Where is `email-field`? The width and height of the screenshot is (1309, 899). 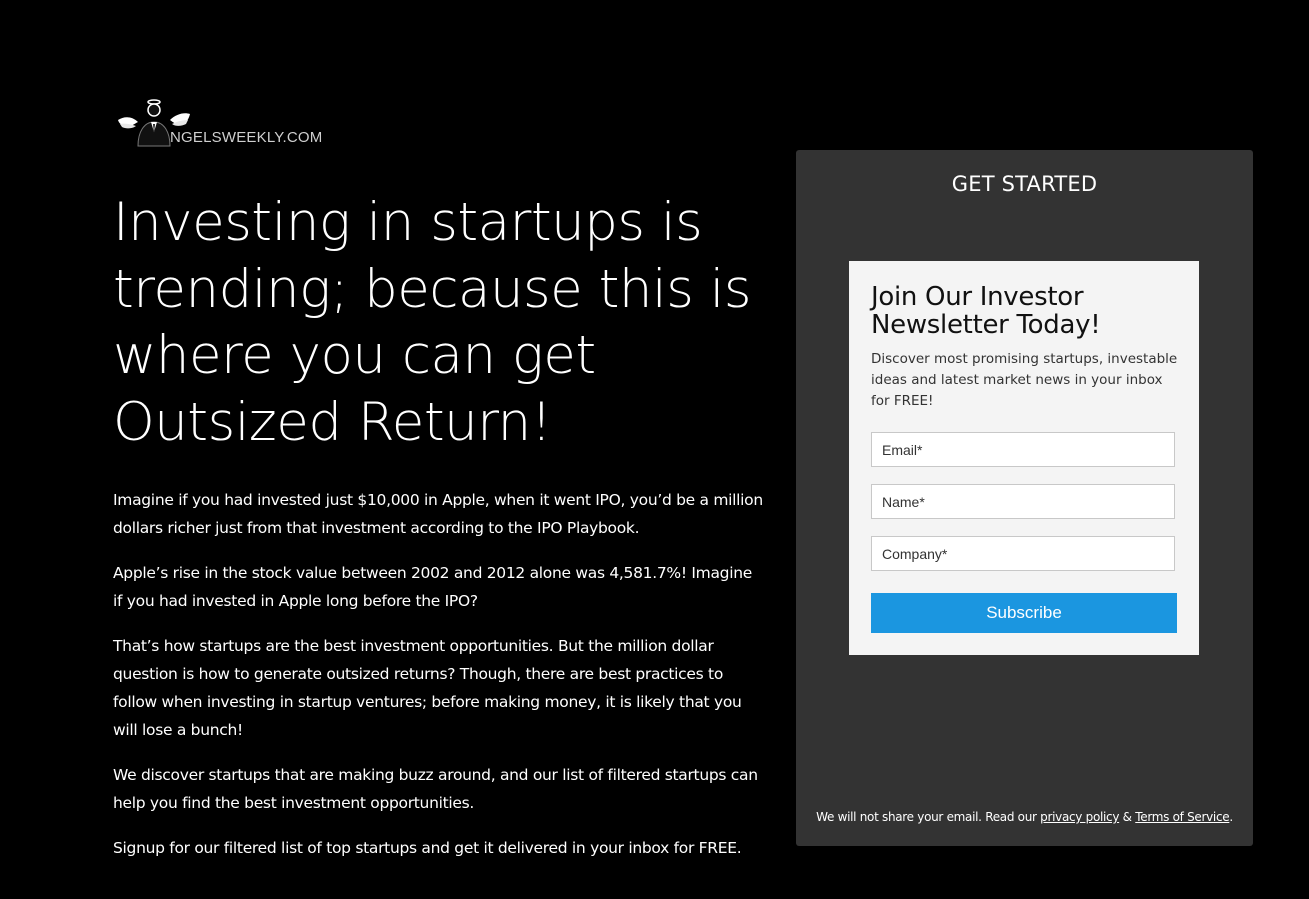
email-field is located at coordinates (1023, 449).